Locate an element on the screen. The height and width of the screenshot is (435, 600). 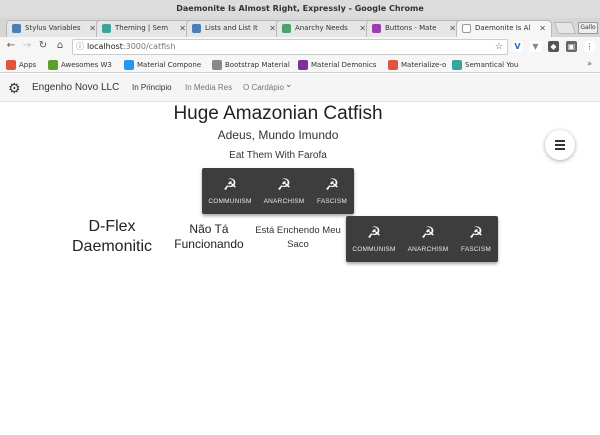
bookmark-semantical: Semantical You is located at coordinates (485, 65).